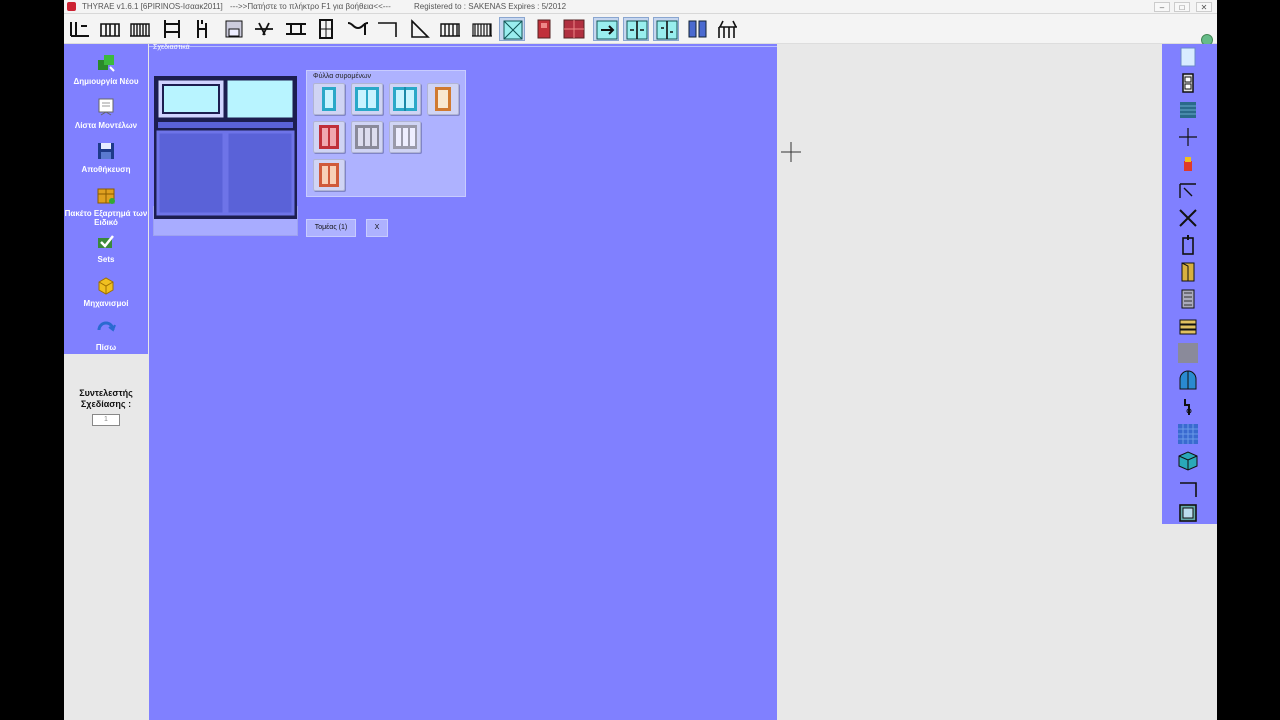  I want to click on sash-double-blue-button, so click(367, 99).